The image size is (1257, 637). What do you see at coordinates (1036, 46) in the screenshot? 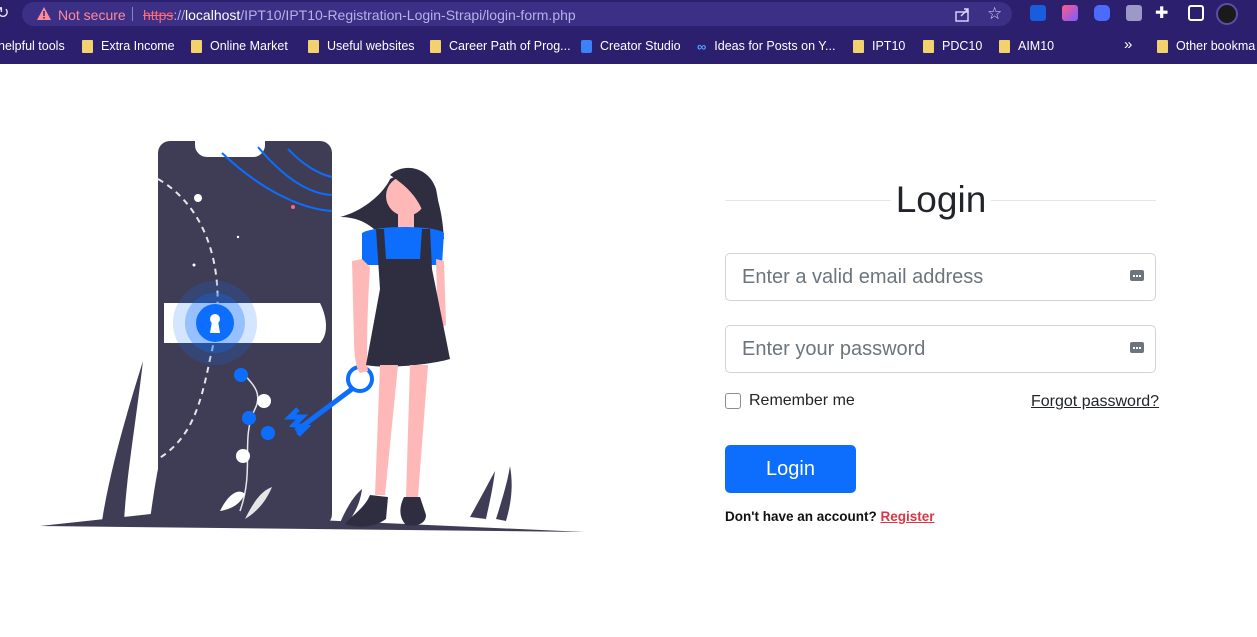
I see `bookmark-label: AIM10` at bounding box center [1036, 46].